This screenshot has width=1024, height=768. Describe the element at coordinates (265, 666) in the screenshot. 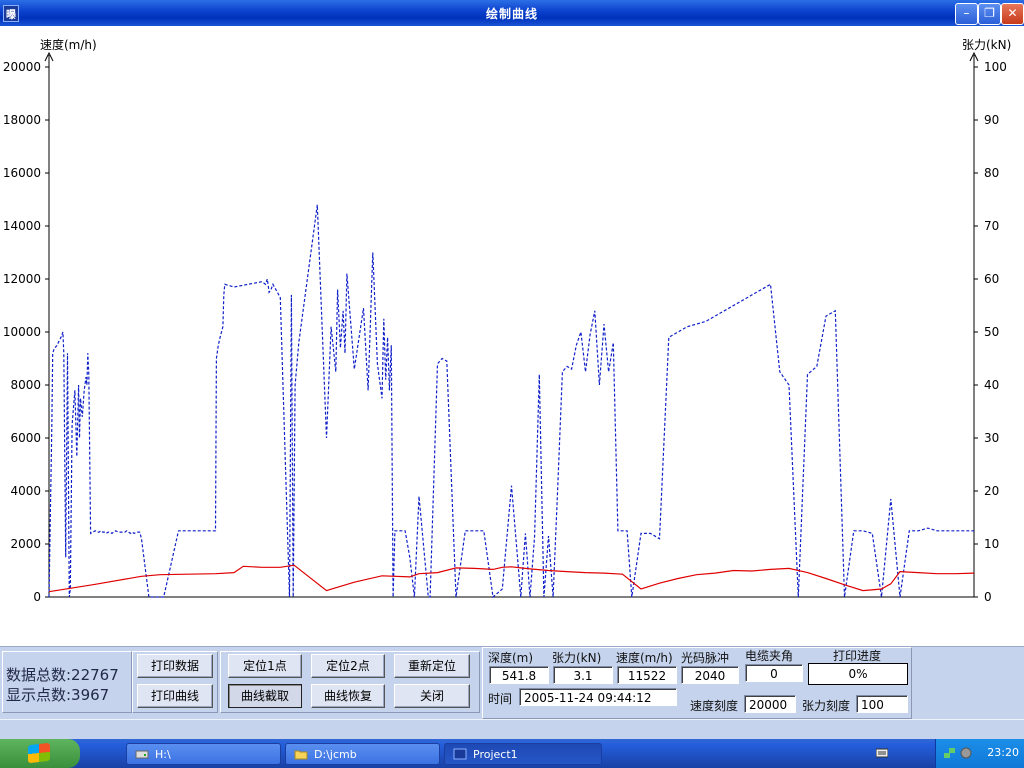

I see `locate-point1-button: 定位1点` at that location.